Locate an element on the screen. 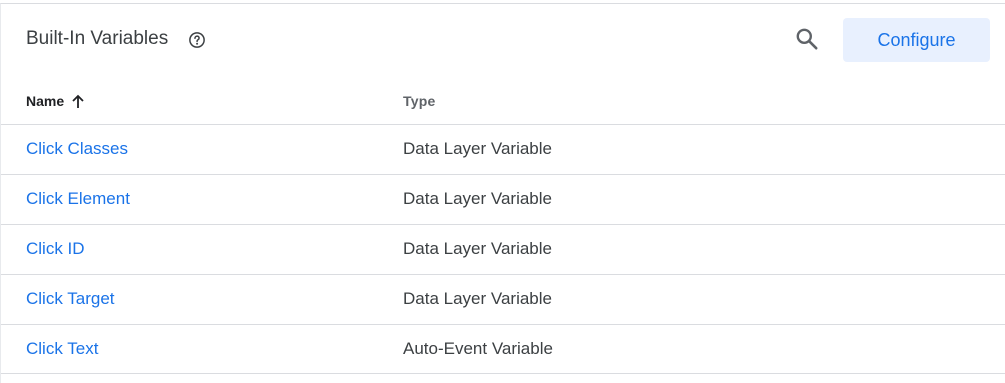 The height and width of the screenshot is (383, 1005). variable-type: Auto-Event Variable is located at coordinates (478, 348).